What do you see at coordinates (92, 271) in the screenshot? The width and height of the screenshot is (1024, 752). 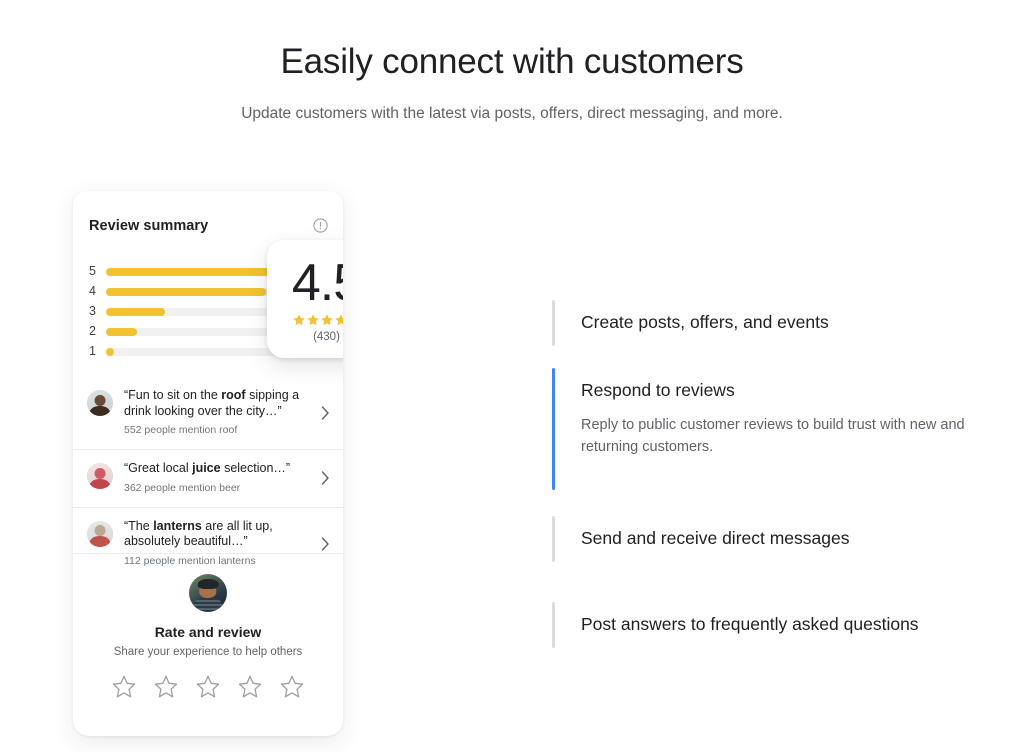 I see `dist-label: 5` at bounding box center [92, 271].